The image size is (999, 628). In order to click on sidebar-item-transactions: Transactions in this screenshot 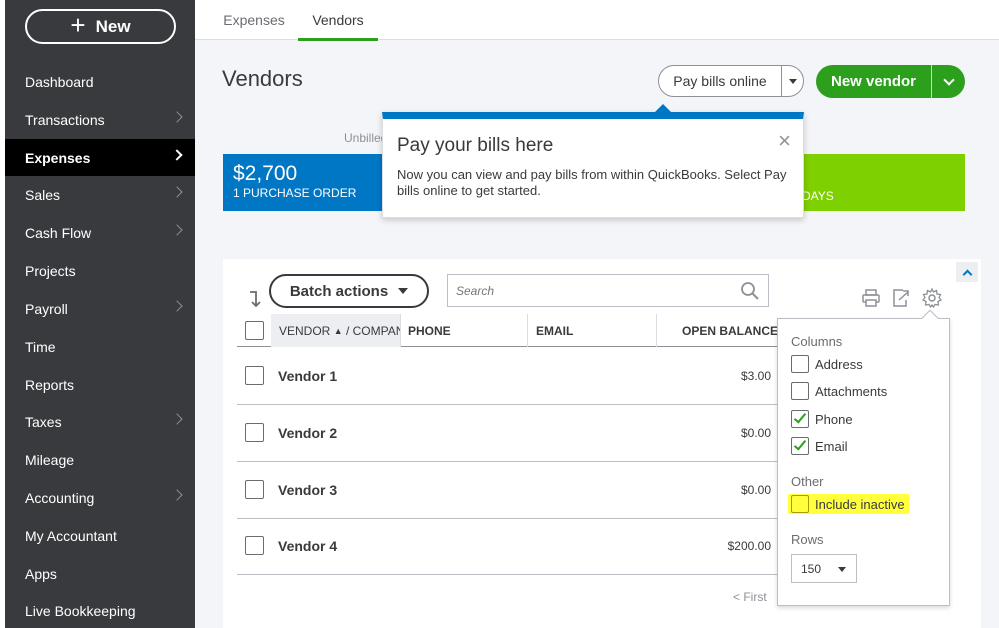, I will do `click(100, 119)`.